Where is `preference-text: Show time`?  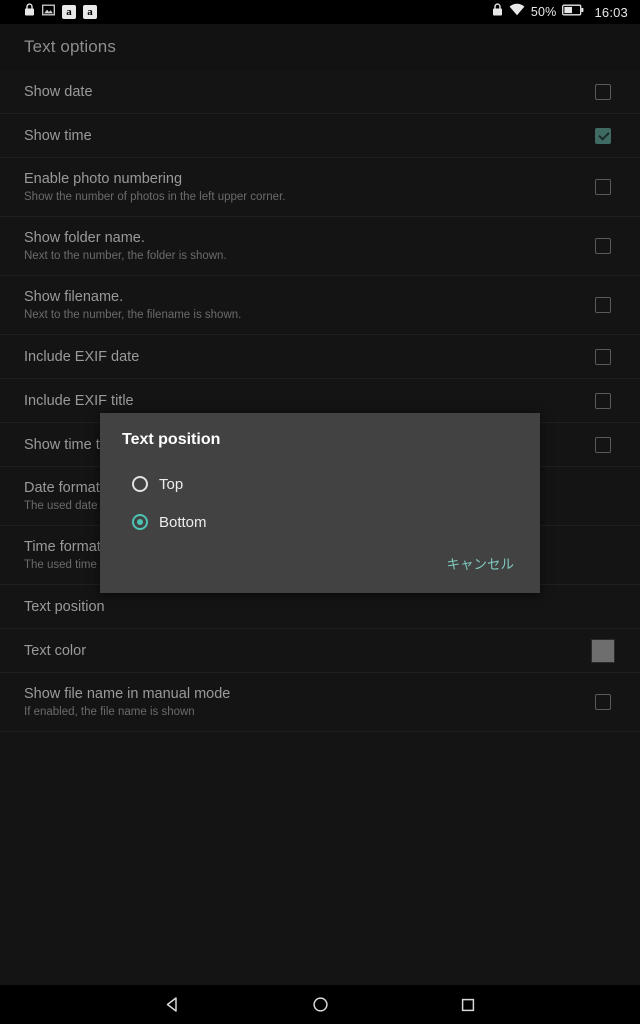
preference-text: Show time is located at coordinates (301, 136).